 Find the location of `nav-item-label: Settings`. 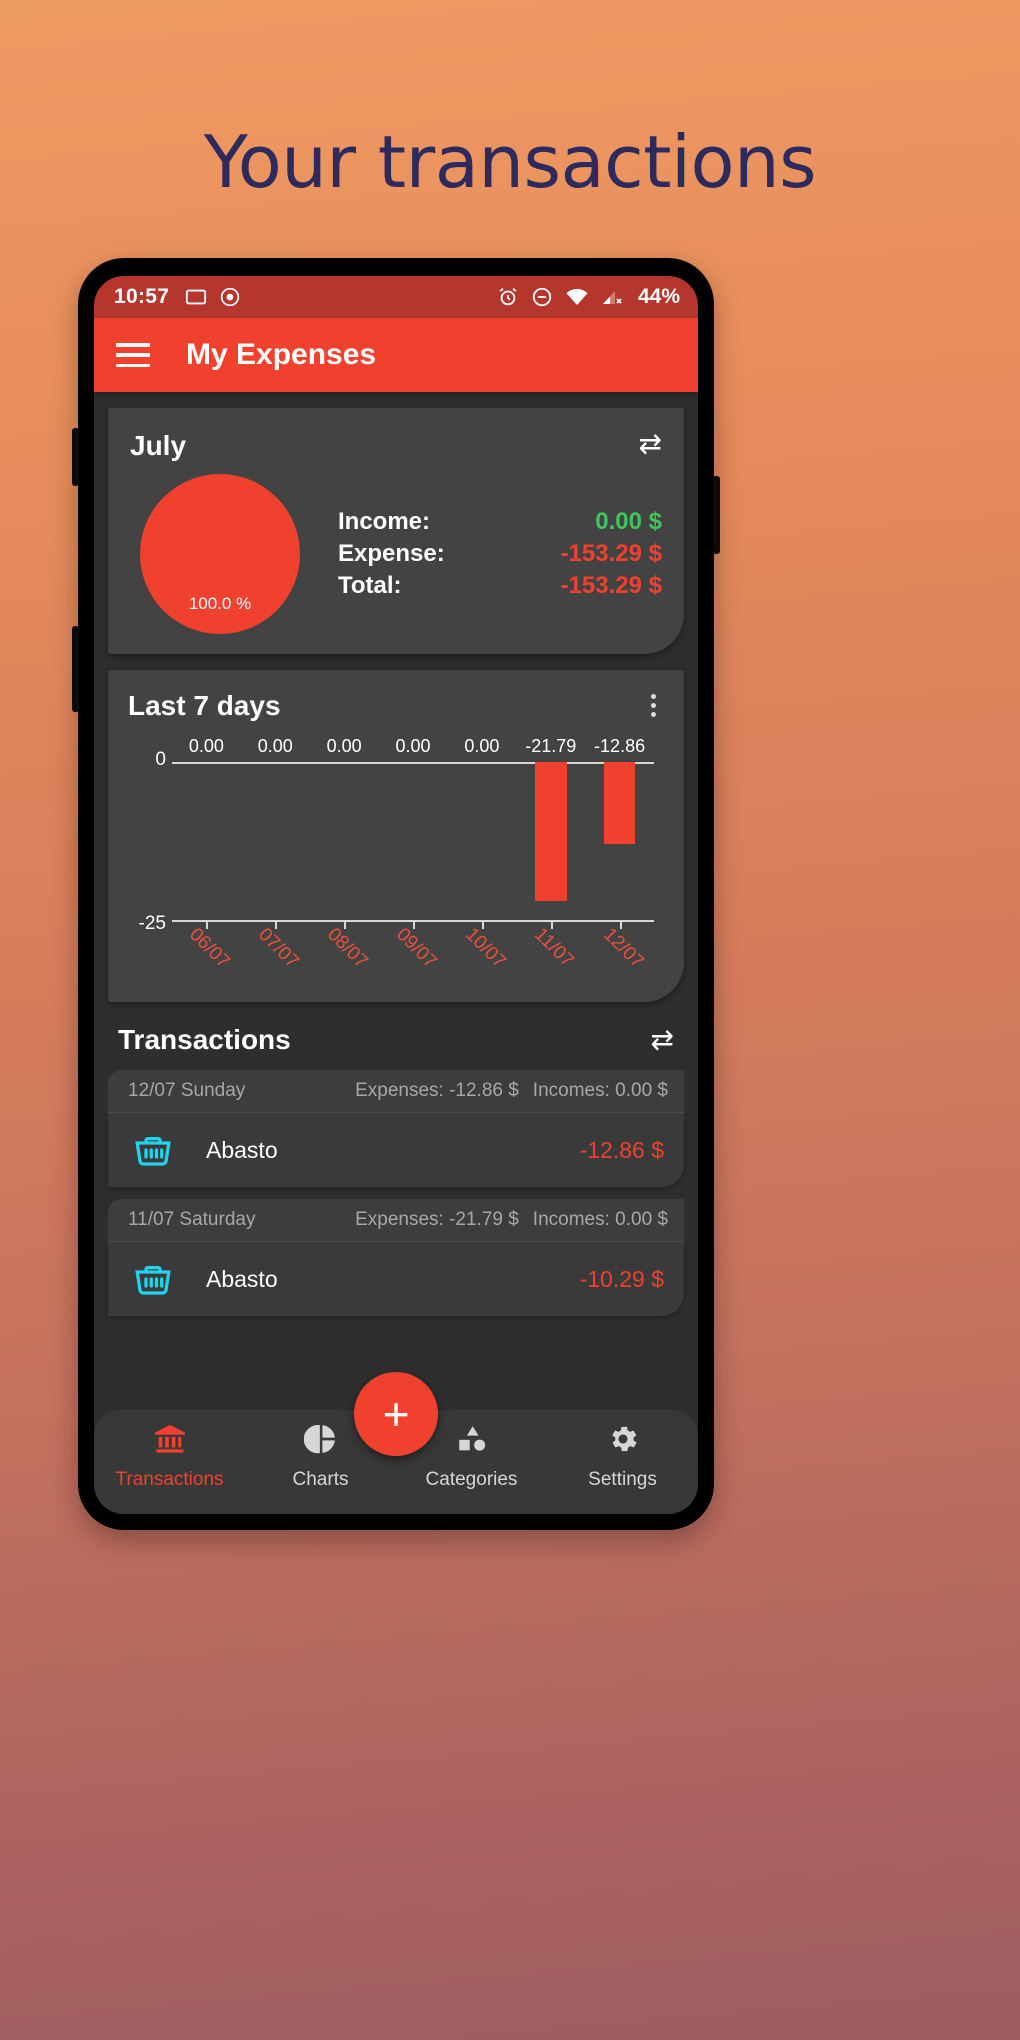

nav-item-label: Settings is located at coordinates (622, 1479).